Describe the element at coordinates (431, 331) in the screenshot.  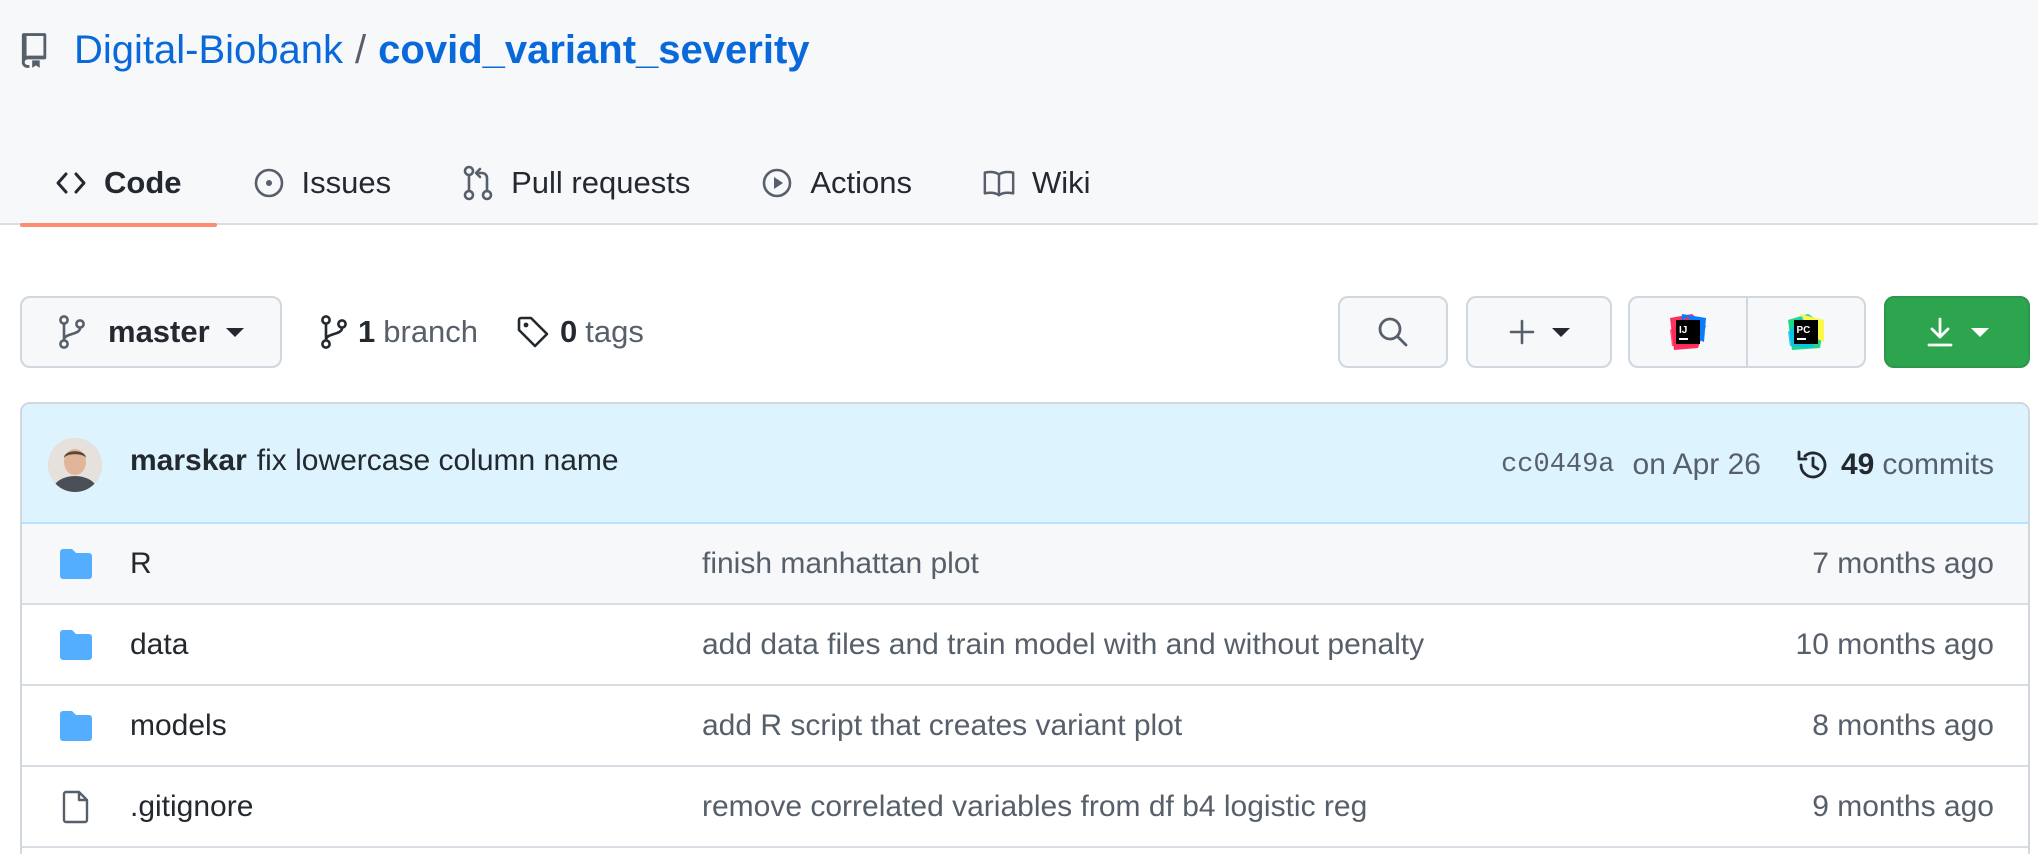
I see `branches-label: branch` at that location.